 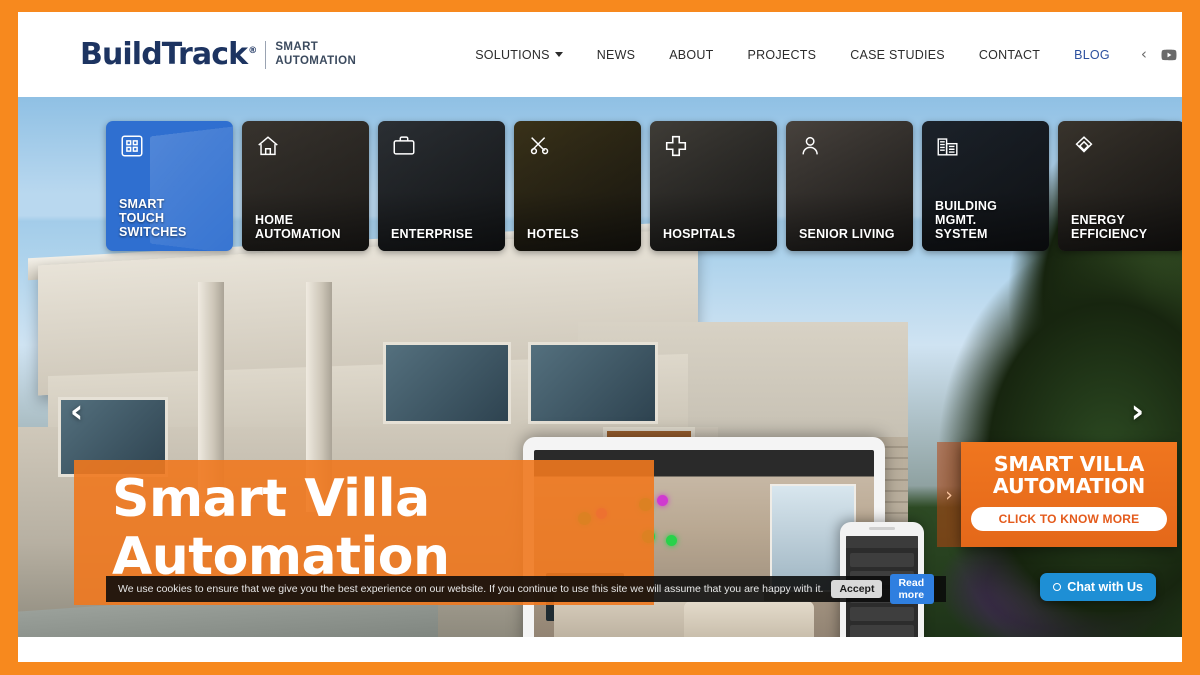 What do you see at coordinates (882, 528) in the screenshot?
I see `phone-speaker` at bounding box center [882, 528].